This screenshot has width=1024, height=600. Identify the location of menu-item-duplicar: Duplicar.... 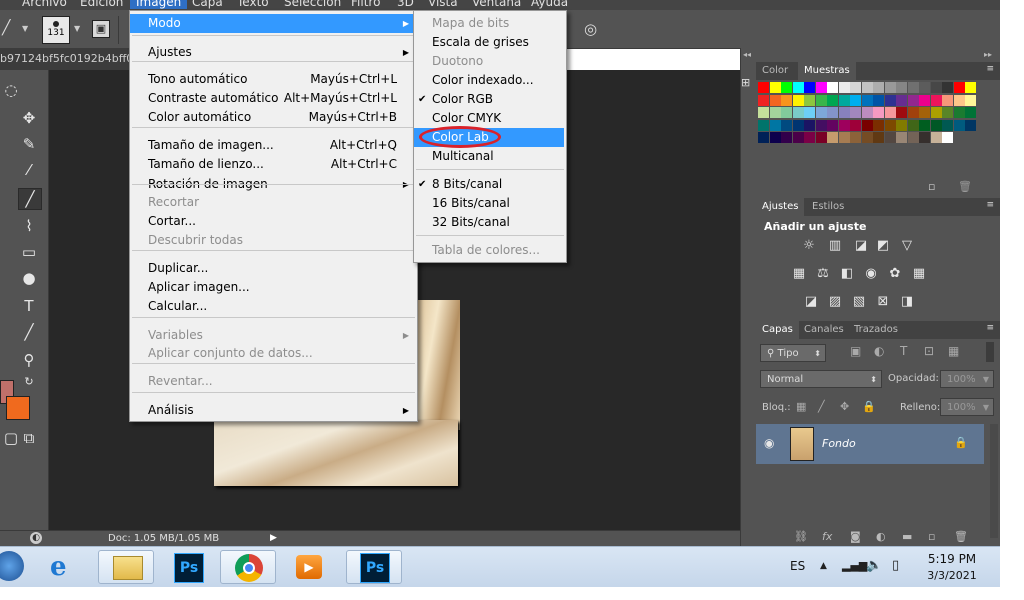
(272, 268).